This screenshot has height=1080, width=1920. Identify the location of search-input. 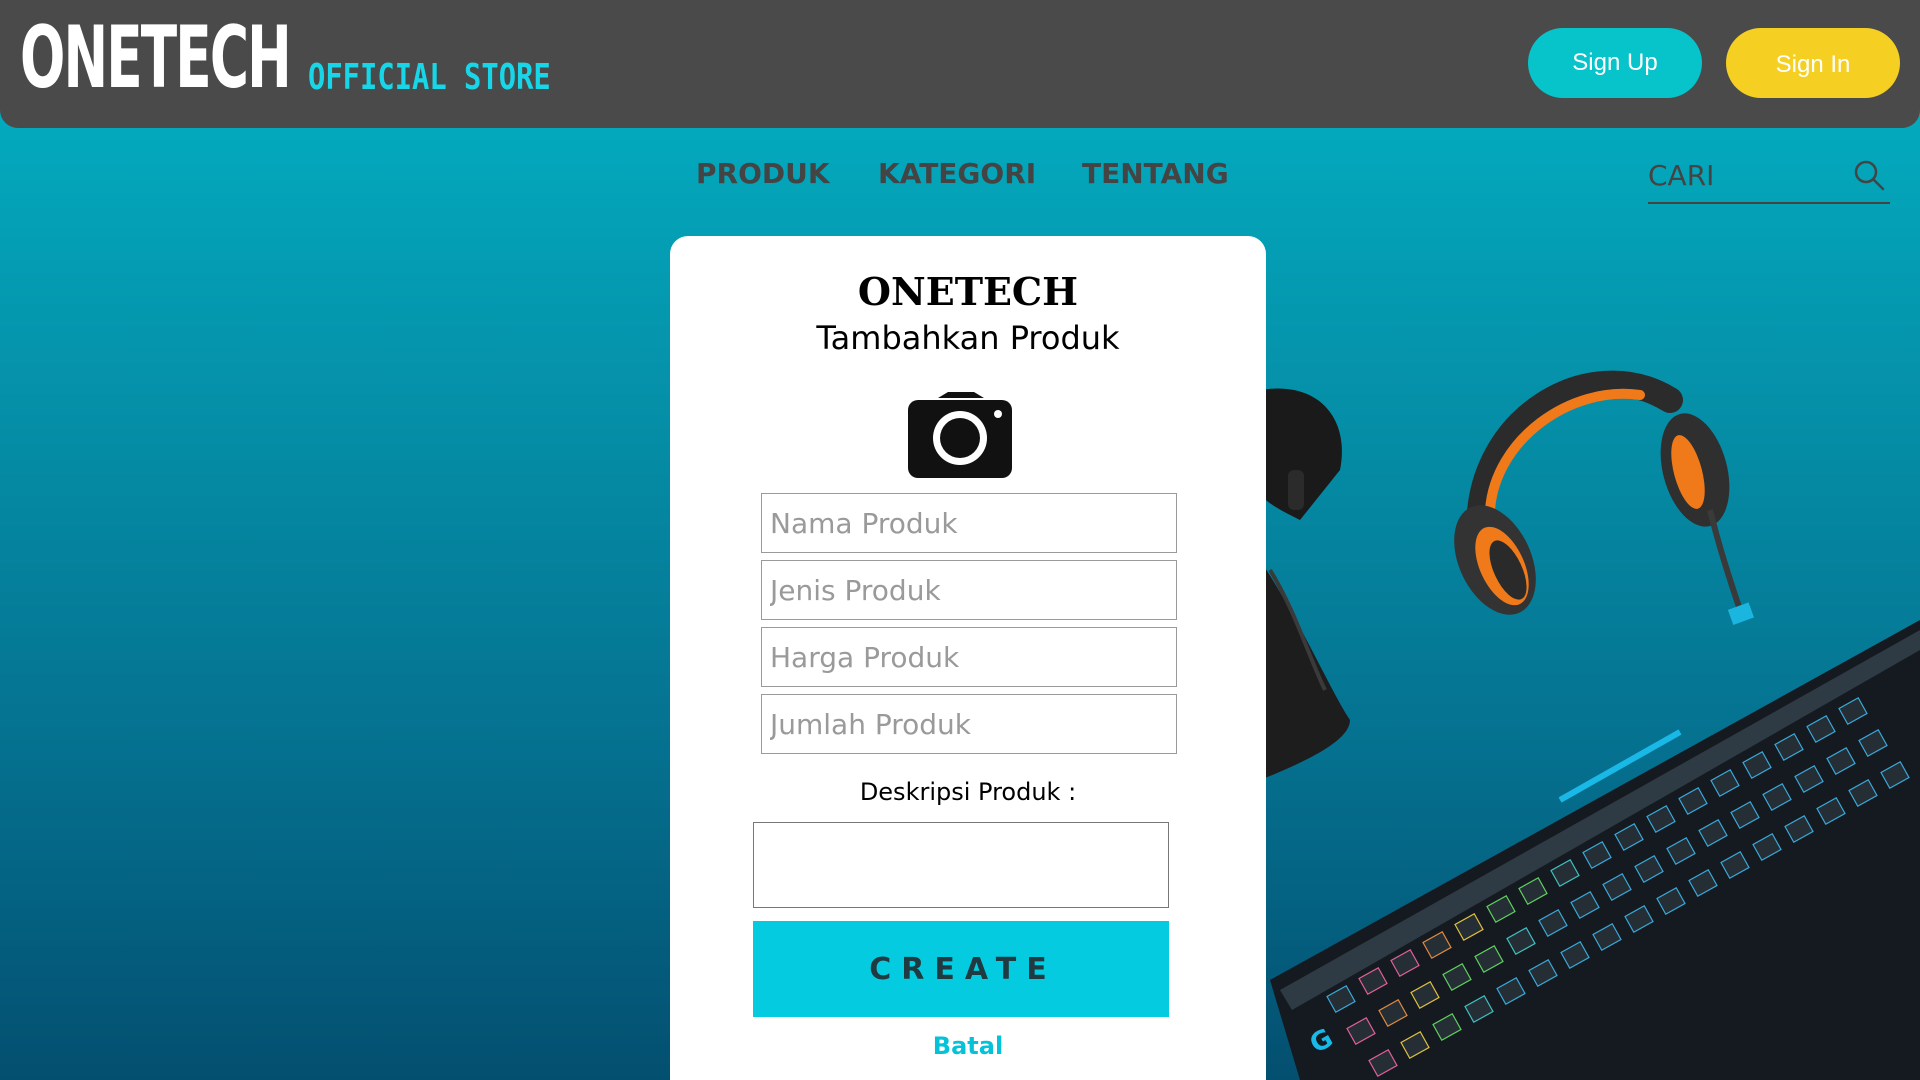
(1743, 175).